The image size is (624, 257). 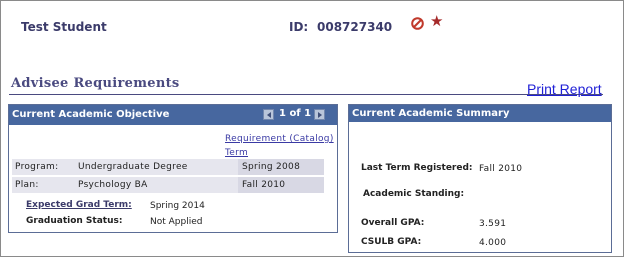 I want to click on last-term-value: Fall 2010, so click(x=501, y=169).